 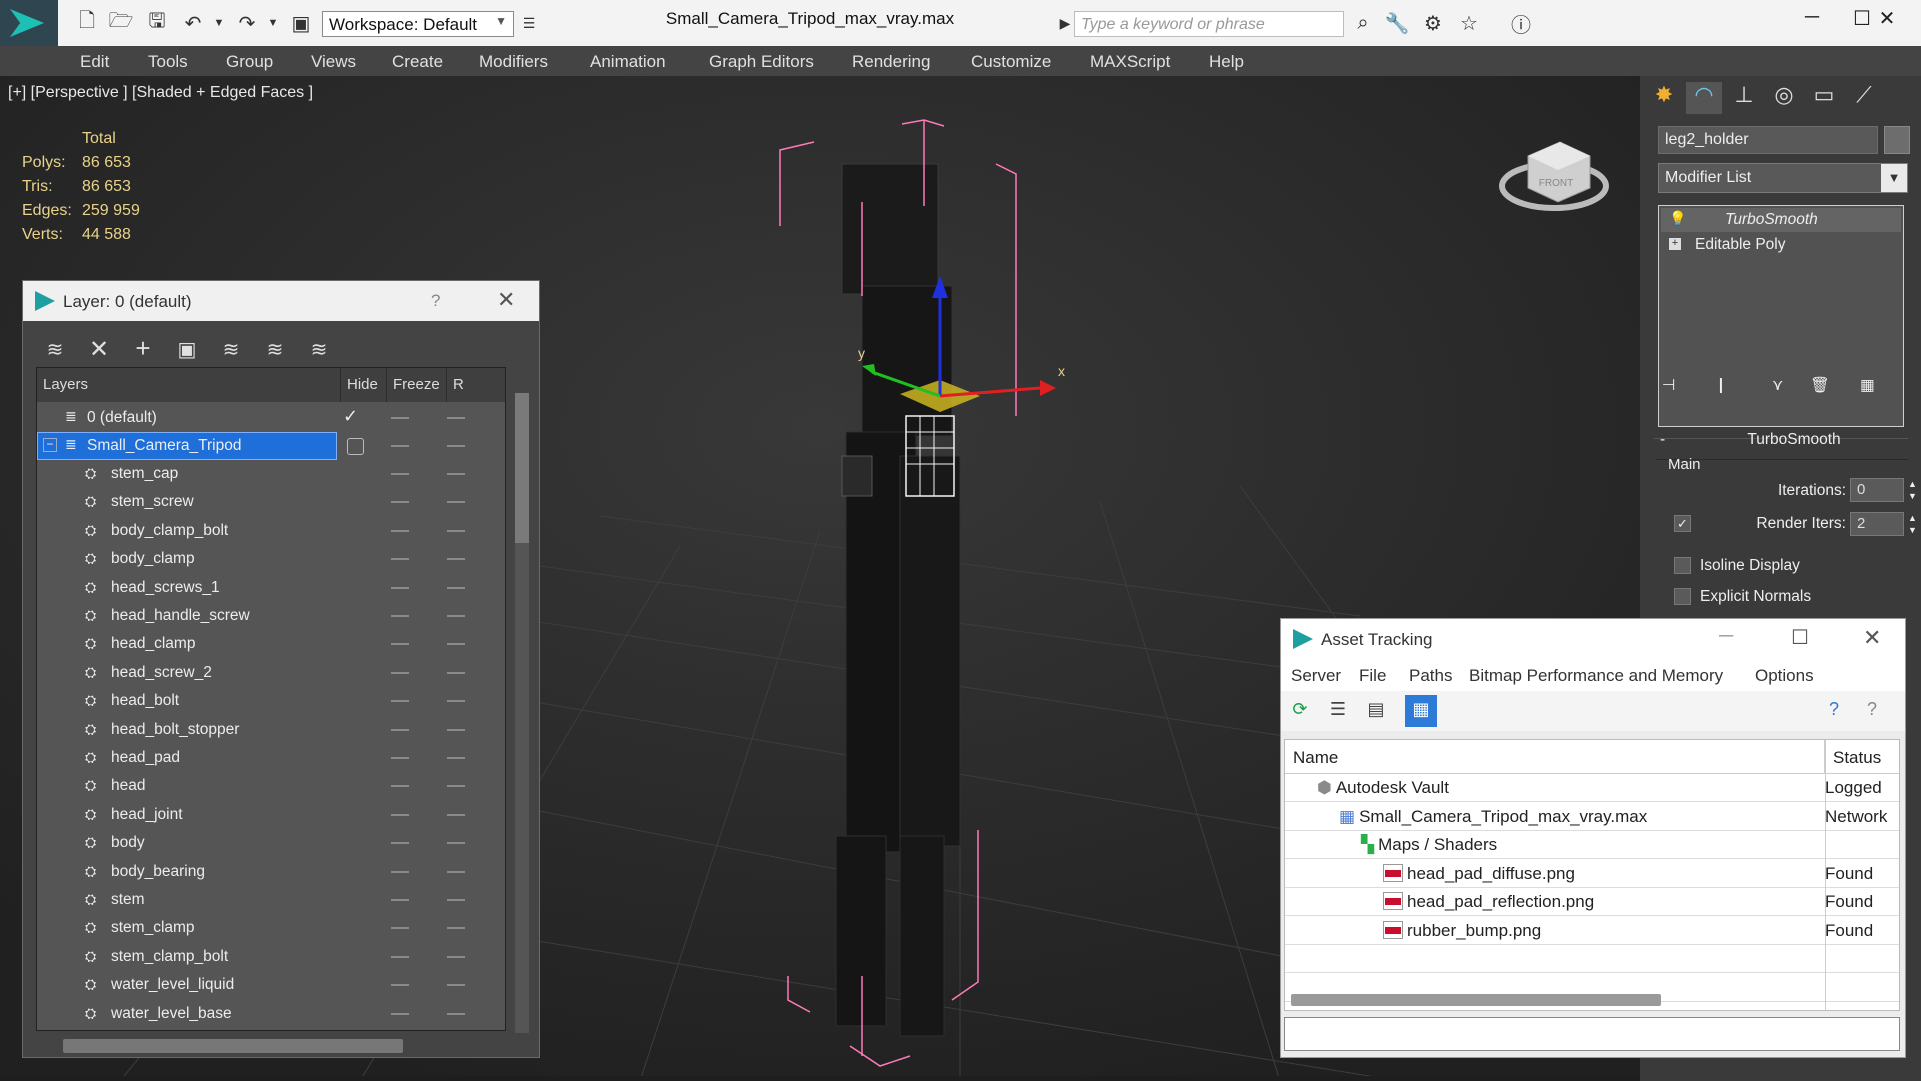 What do you see at coordinates (529, 23) in the screenshot?
I see `toolbar-overflow-icon: ☰` at bounding box center [529, 23].